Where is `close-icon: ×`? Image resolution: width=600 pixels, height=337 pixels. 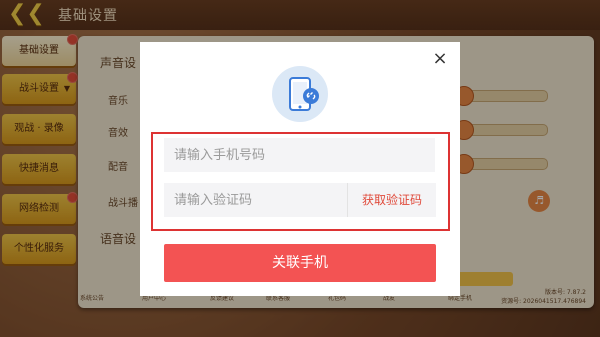 close-icon: × is located at coordinates (440, 59).